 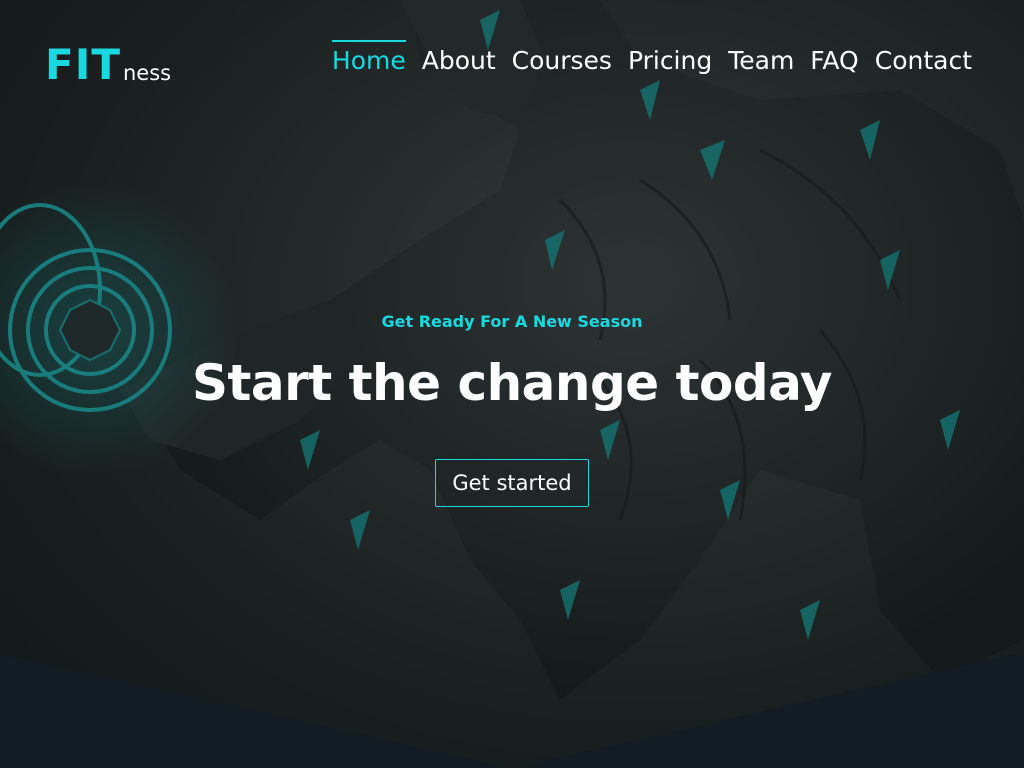 What do you see at coordinates (834, 57) in the screenshot?
I see `nav-item-faq: FAQ` at bounding box center [834, 57].